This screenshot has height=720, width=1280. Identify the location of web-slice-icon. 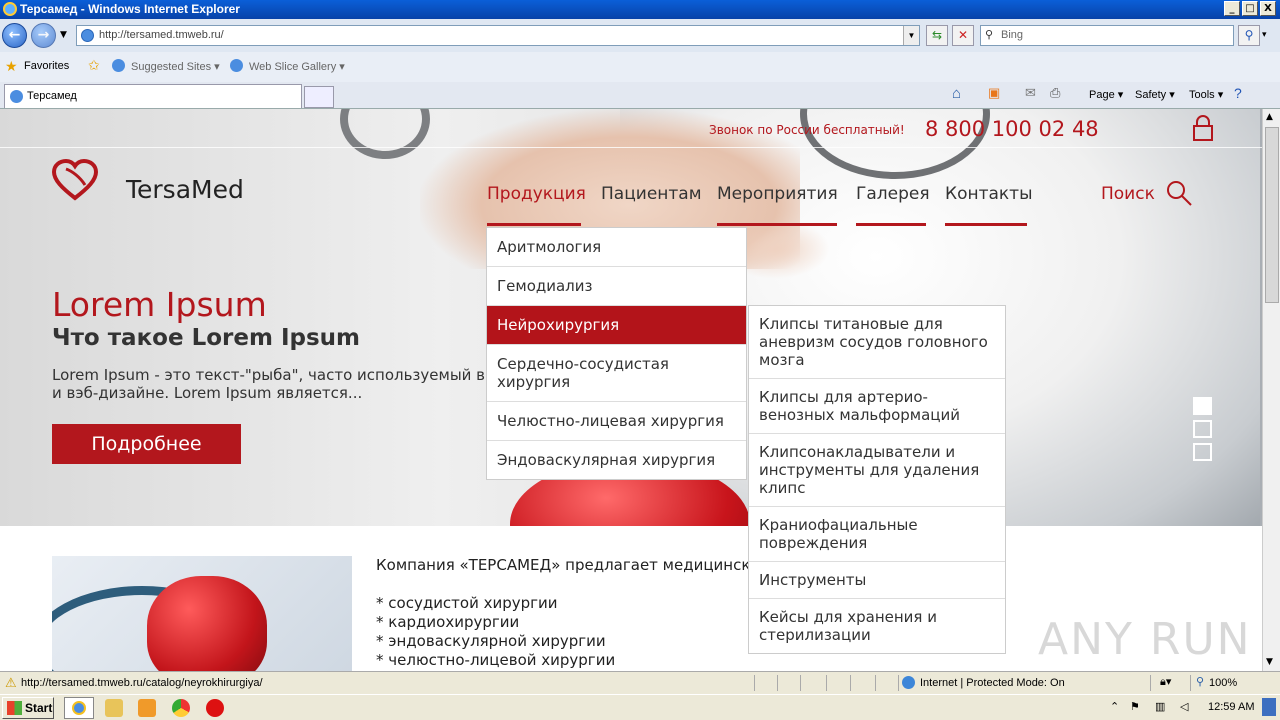
(236, 65).